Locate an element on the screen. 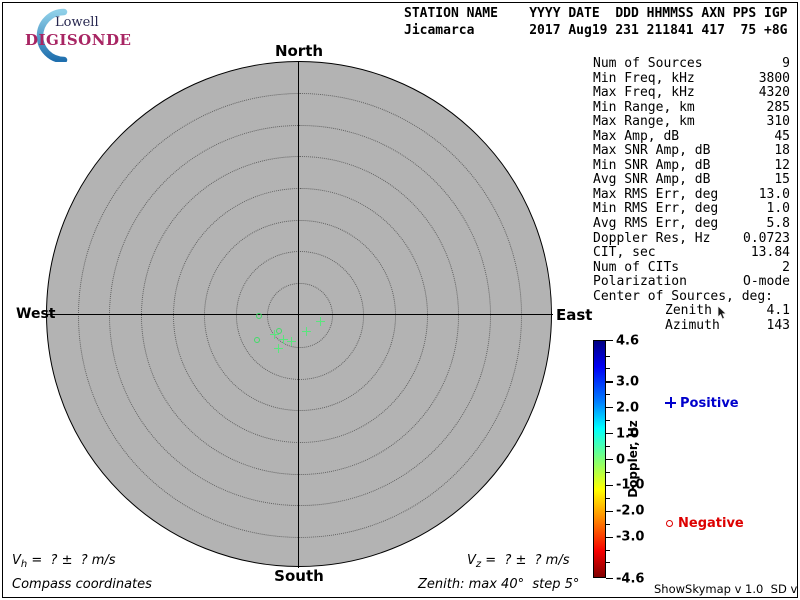 This screenshot has width=800, height=600. skymap-horizontal-axis is located at coordinates (299, 315).